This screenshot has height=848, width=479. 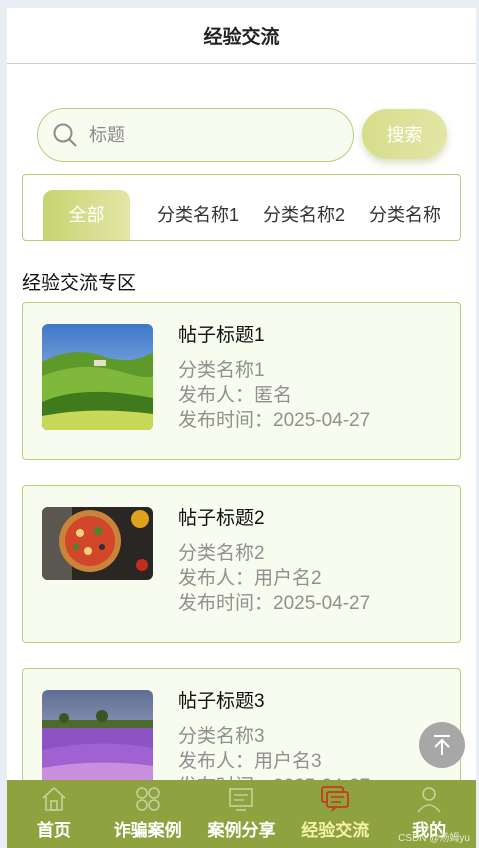 I want to click on post-title: 帖子标题1, so click(x=221, y=335).